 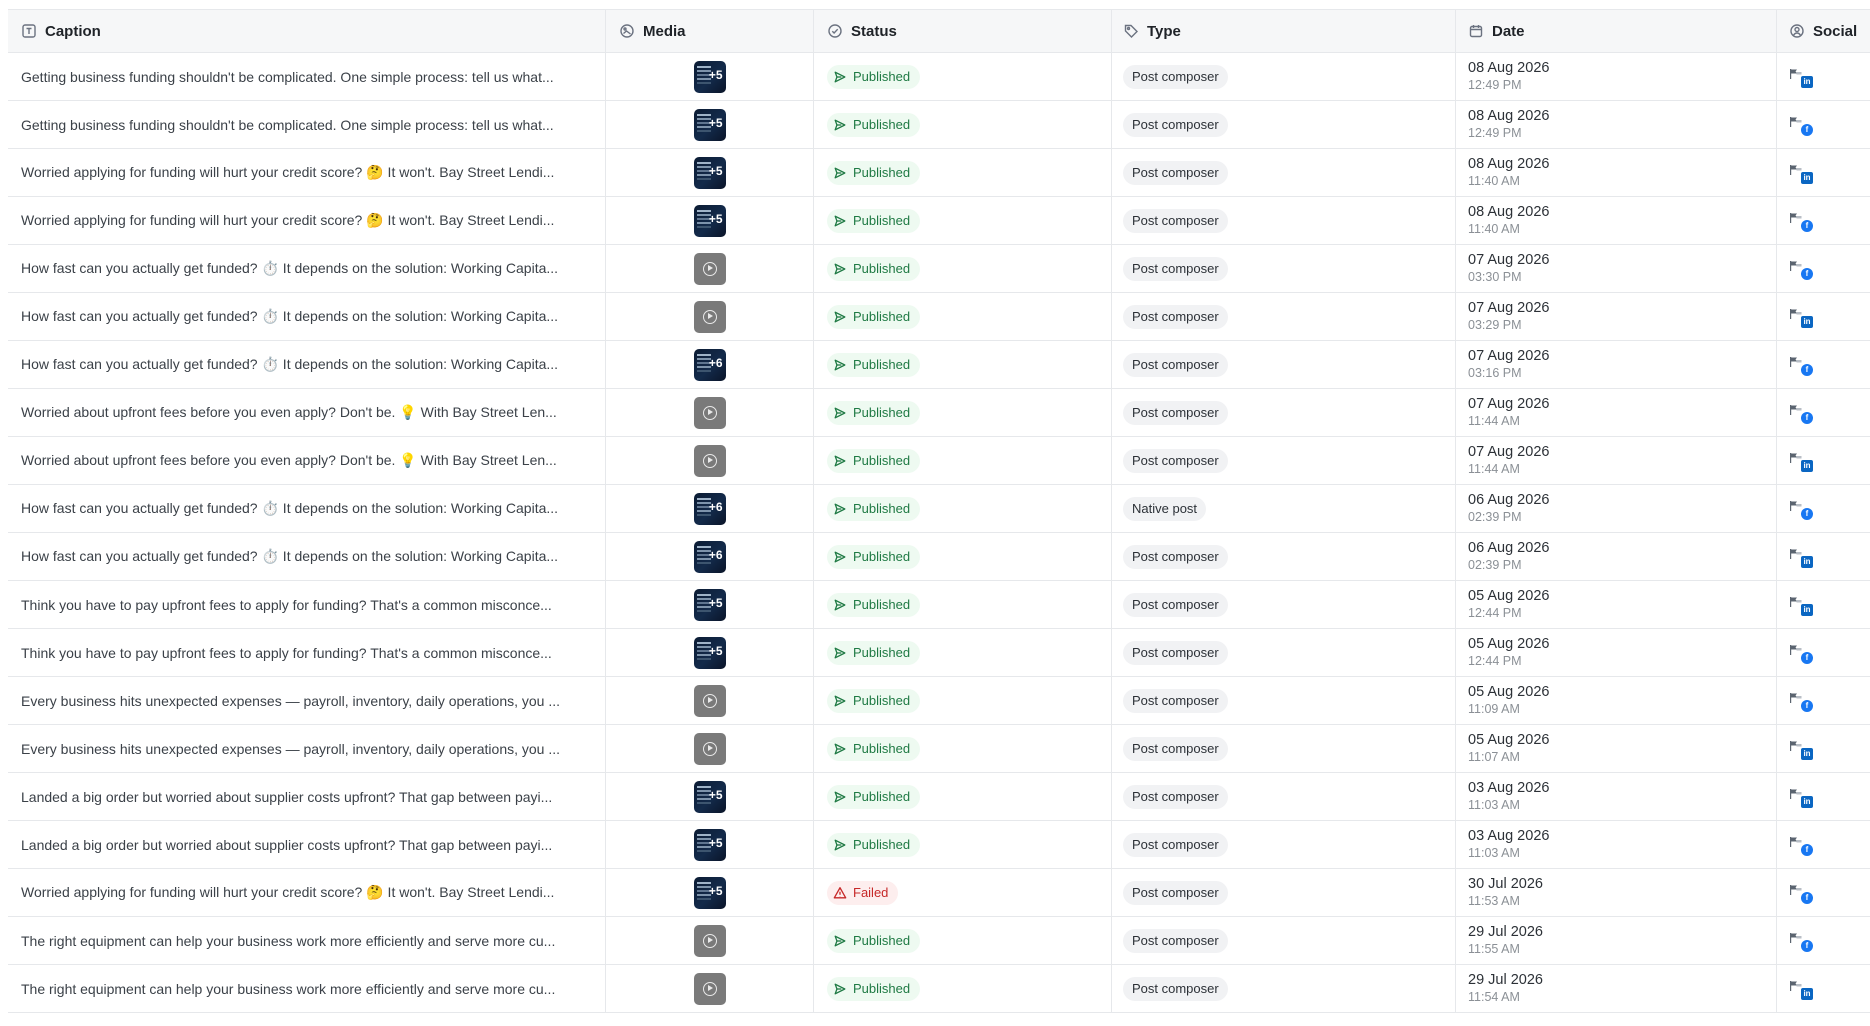 I want to click on media-cell, so click(x=710, y=268).